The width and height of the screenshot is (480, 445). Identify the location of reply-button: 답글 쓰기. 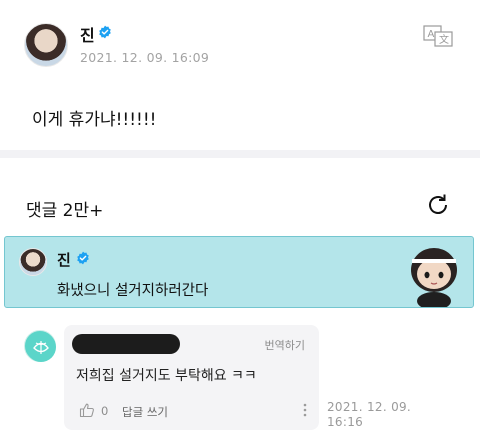
(145, 412).